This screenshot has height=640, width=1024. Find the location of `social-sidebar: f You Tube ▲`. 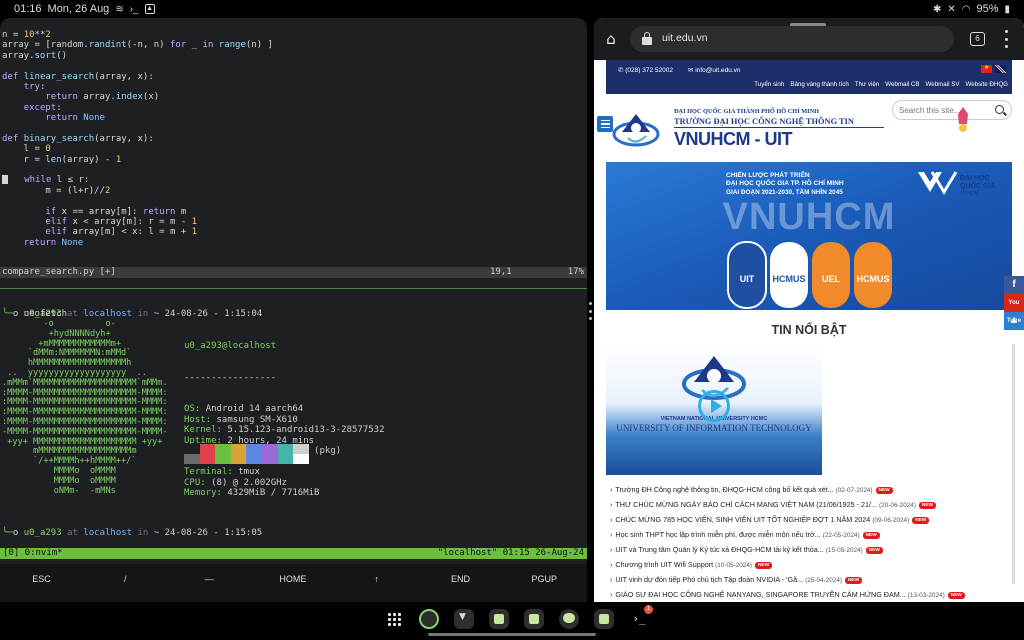

social-sidebar: f You Tube ▲ is located at coordinates (1014, 303).